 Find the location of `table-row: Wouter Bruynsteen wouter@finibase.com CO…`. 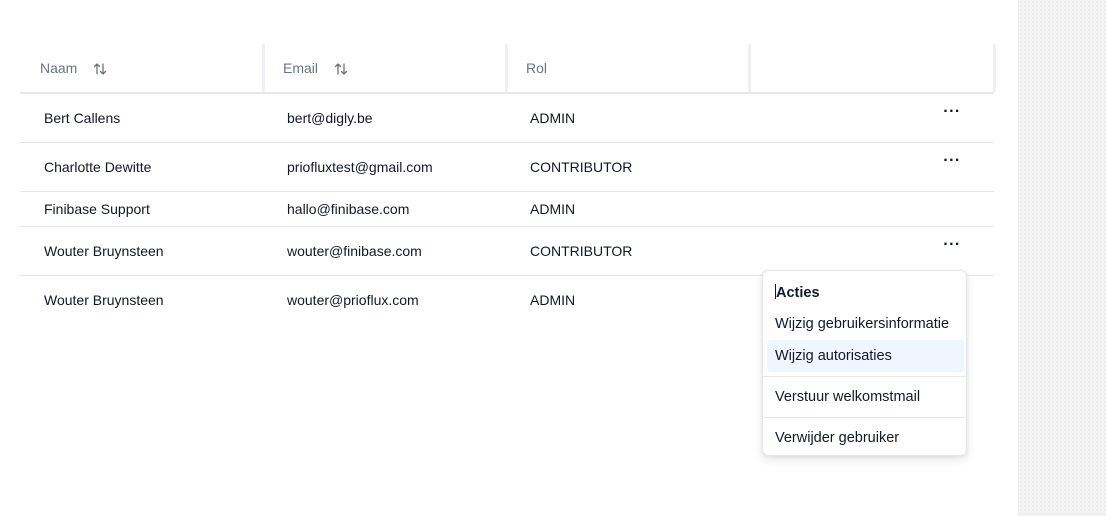

table-row: Wouter Bruynsteen wouter@finibase.com CO… is located at coordinates (507, 251).